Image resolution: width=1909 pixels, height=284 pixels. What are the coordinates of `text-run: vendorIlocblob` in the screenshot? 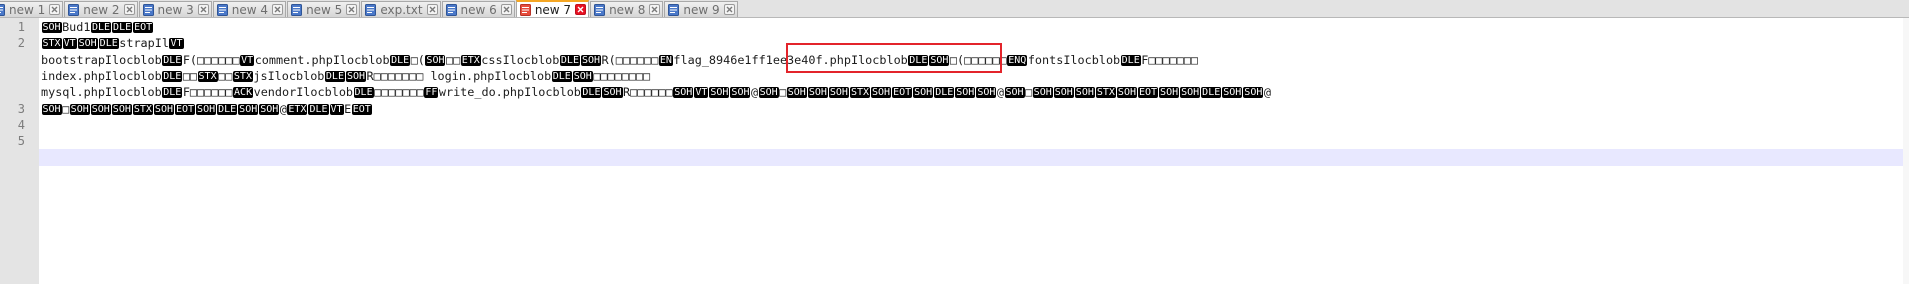 It's located at (303, 92).